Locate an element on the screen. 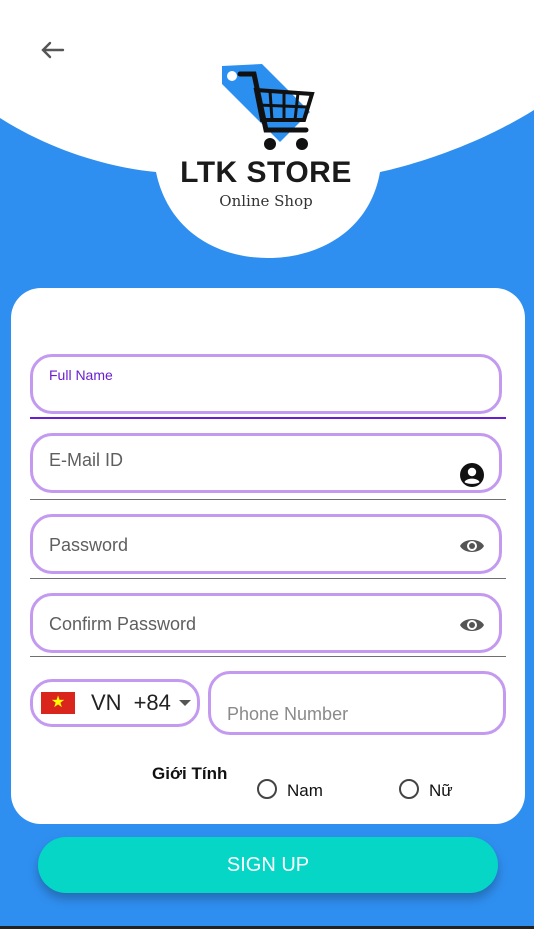 The image size is (534, 929). signup-button: SIGN UP is located at coordinates (268, 865).